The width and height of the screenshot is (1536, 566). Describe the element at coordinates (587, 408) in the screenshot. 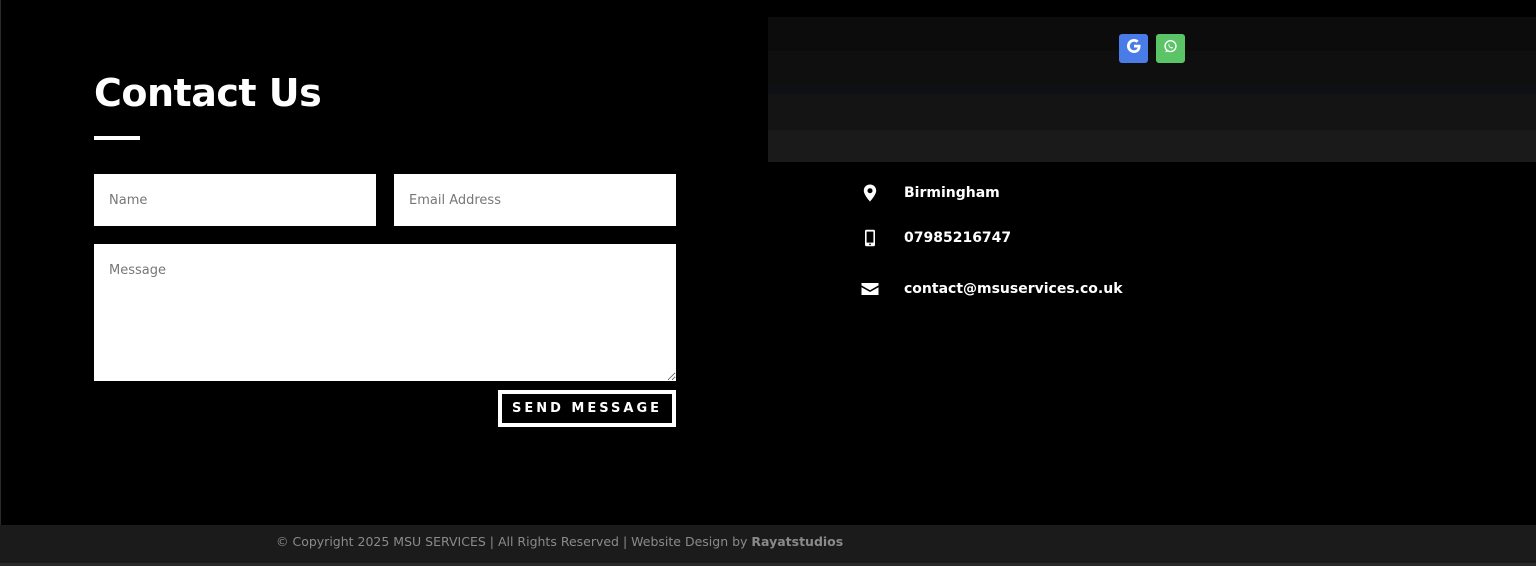

I see `send-message-button: SEND MESSAGE` at that location.